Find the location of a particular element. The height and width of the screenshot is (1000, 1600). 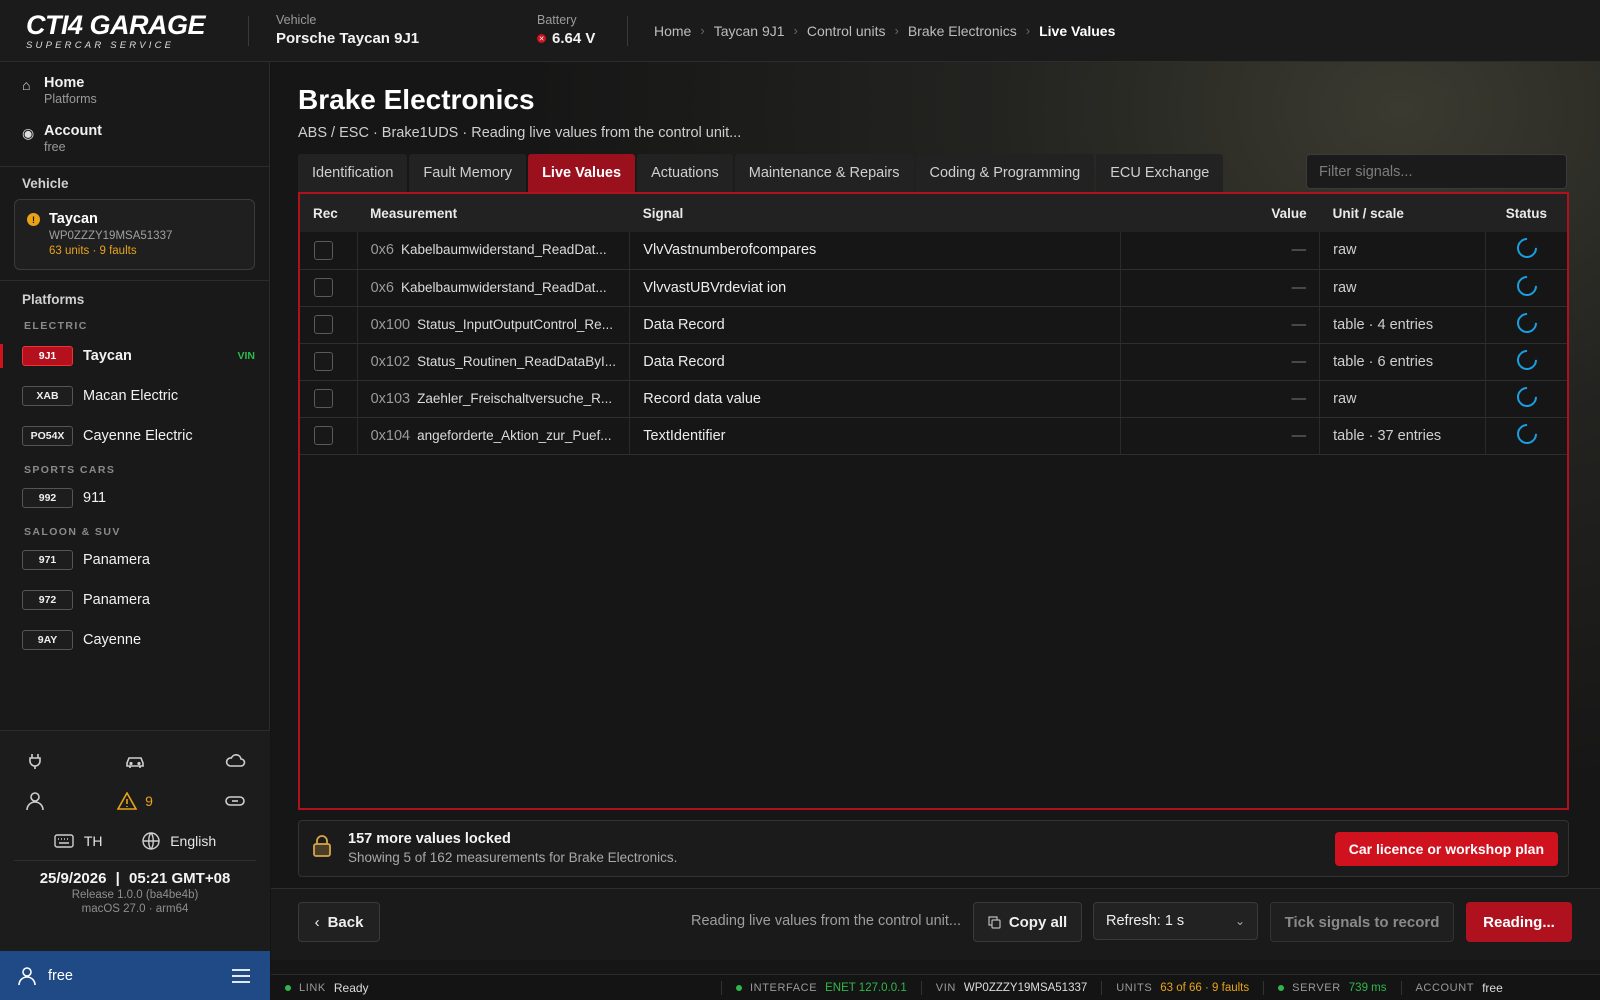

account-value: free is located at coordinates (1492, 987).